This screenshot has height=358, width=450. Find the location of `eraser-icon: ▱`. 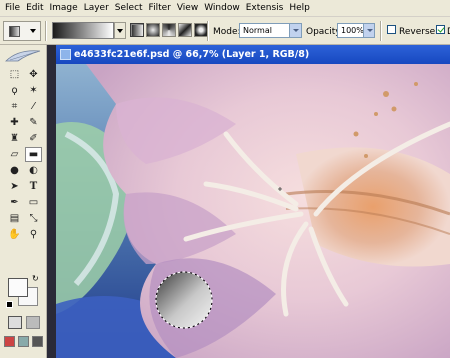

eraser-icon: ▱ is located at coordinates (14, 154).